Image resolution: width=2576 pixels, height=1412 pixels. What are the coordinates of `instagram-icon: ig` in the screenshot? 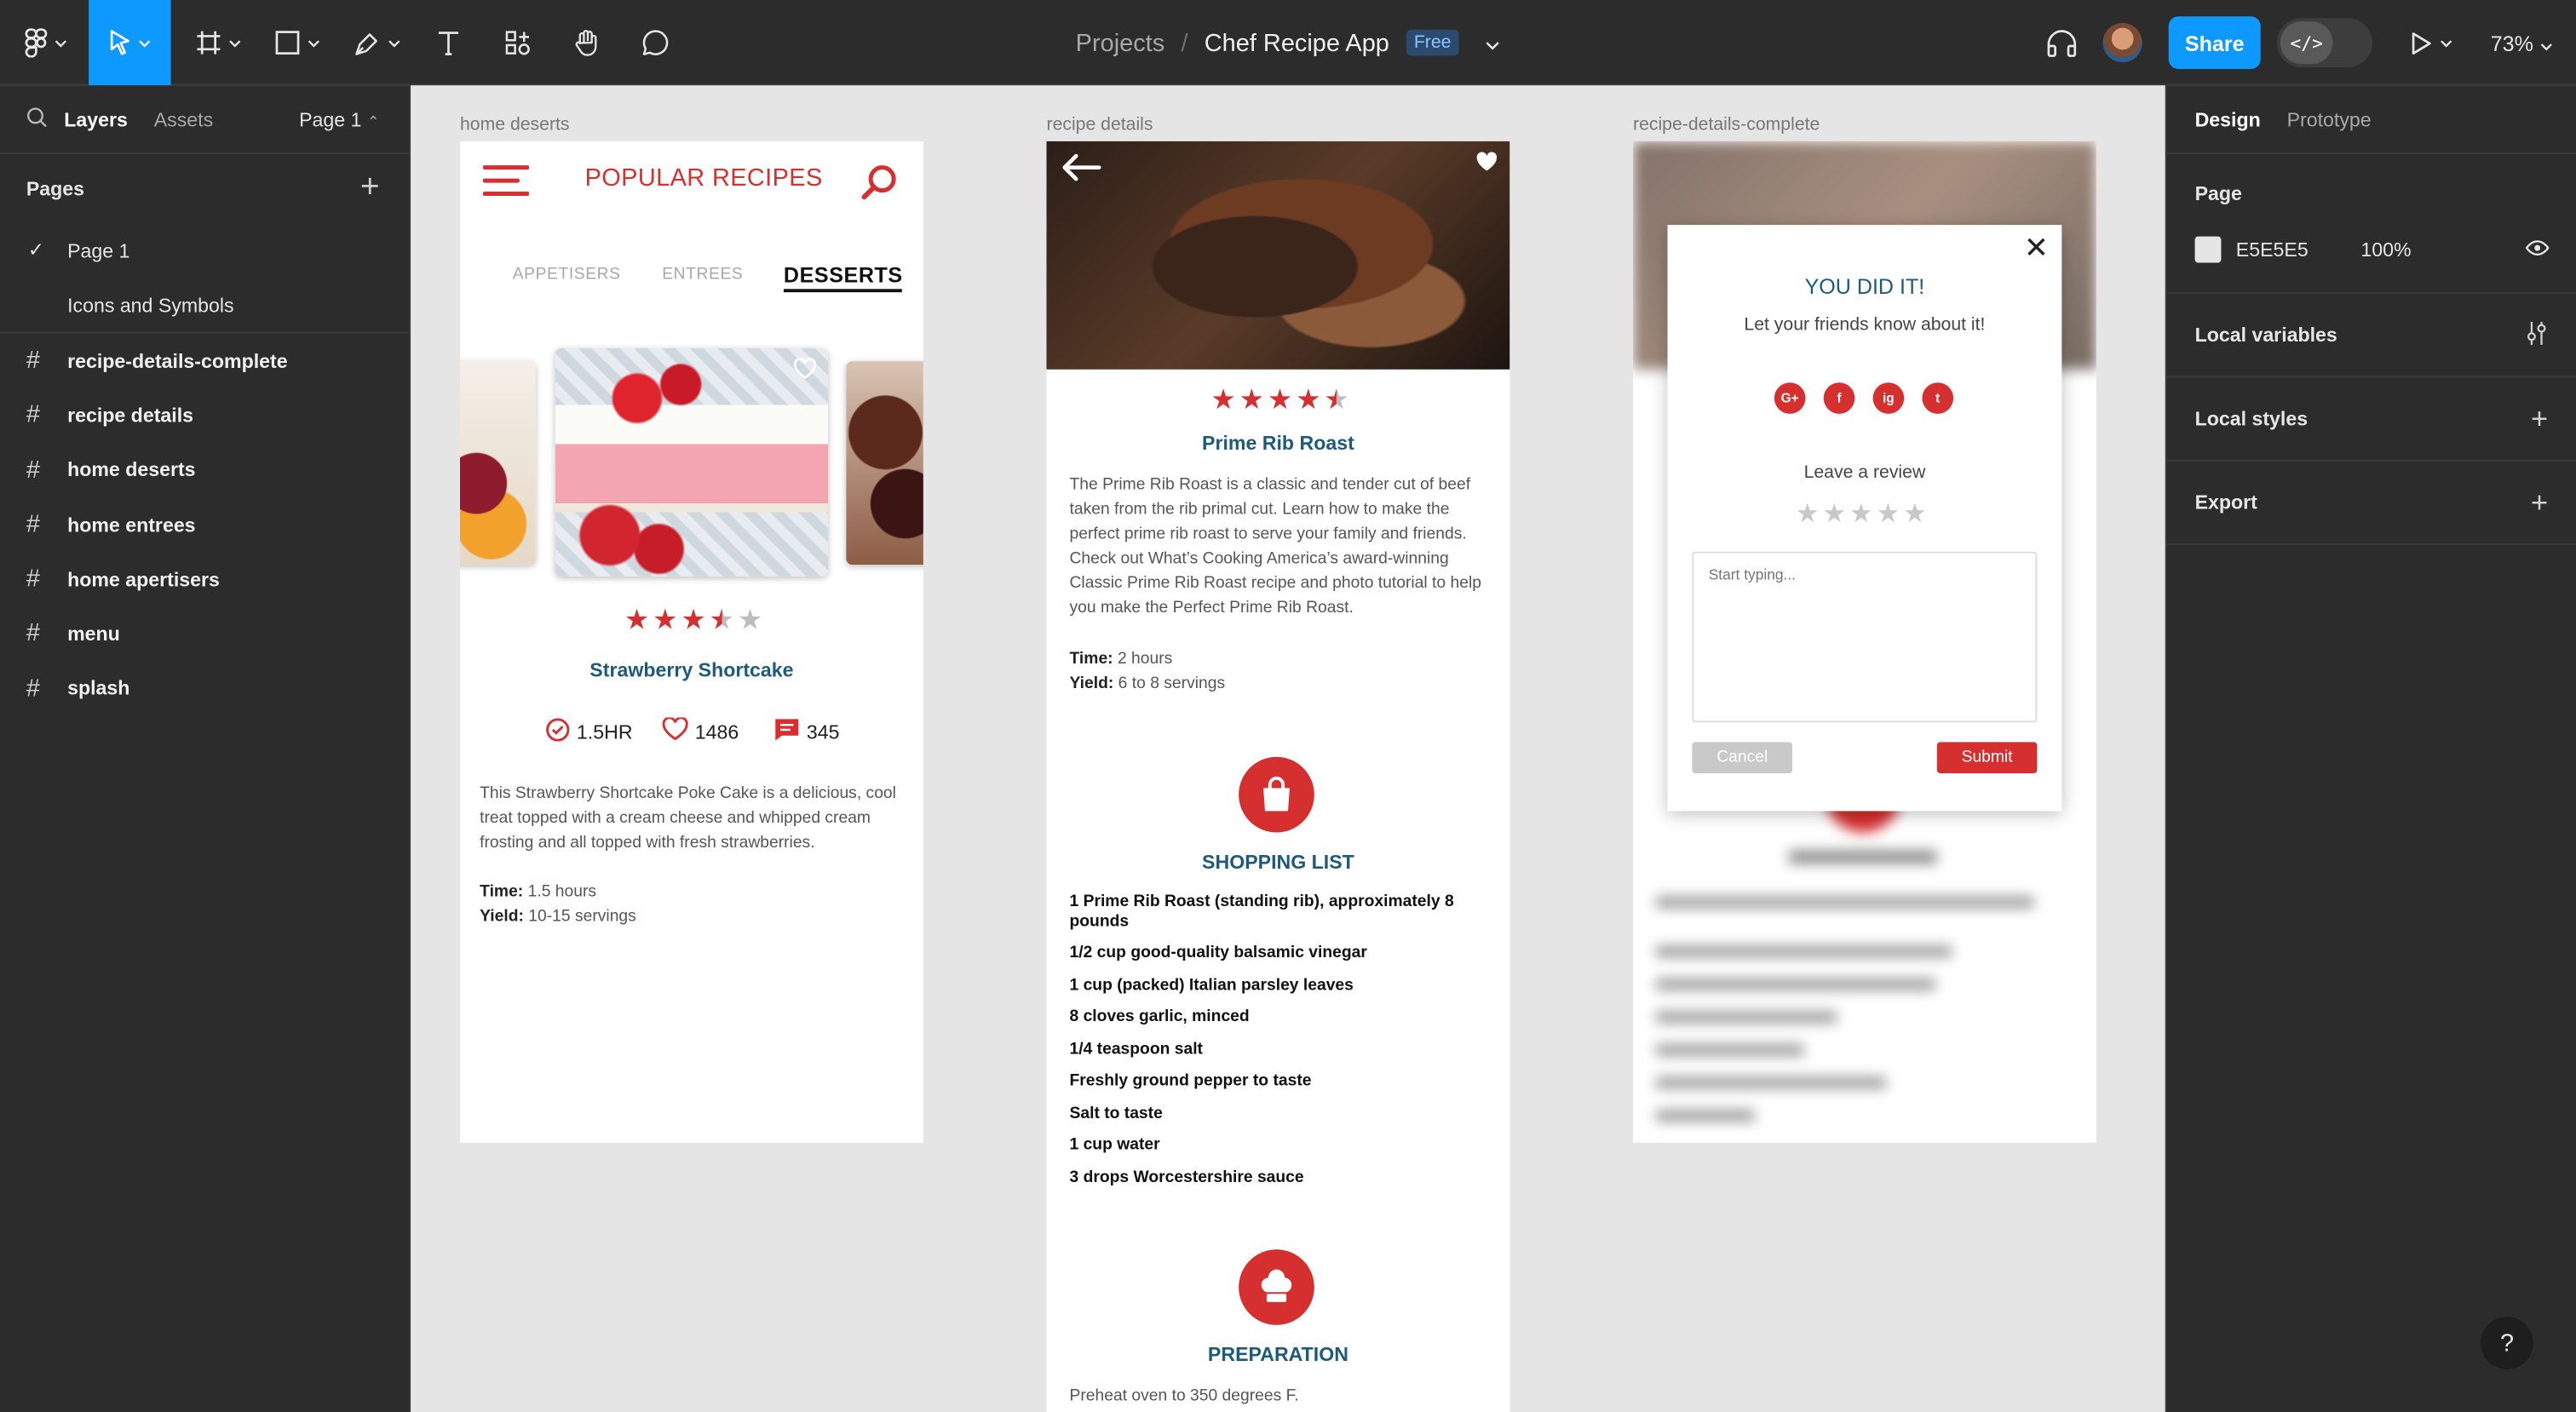 It's located at (1889, 398).